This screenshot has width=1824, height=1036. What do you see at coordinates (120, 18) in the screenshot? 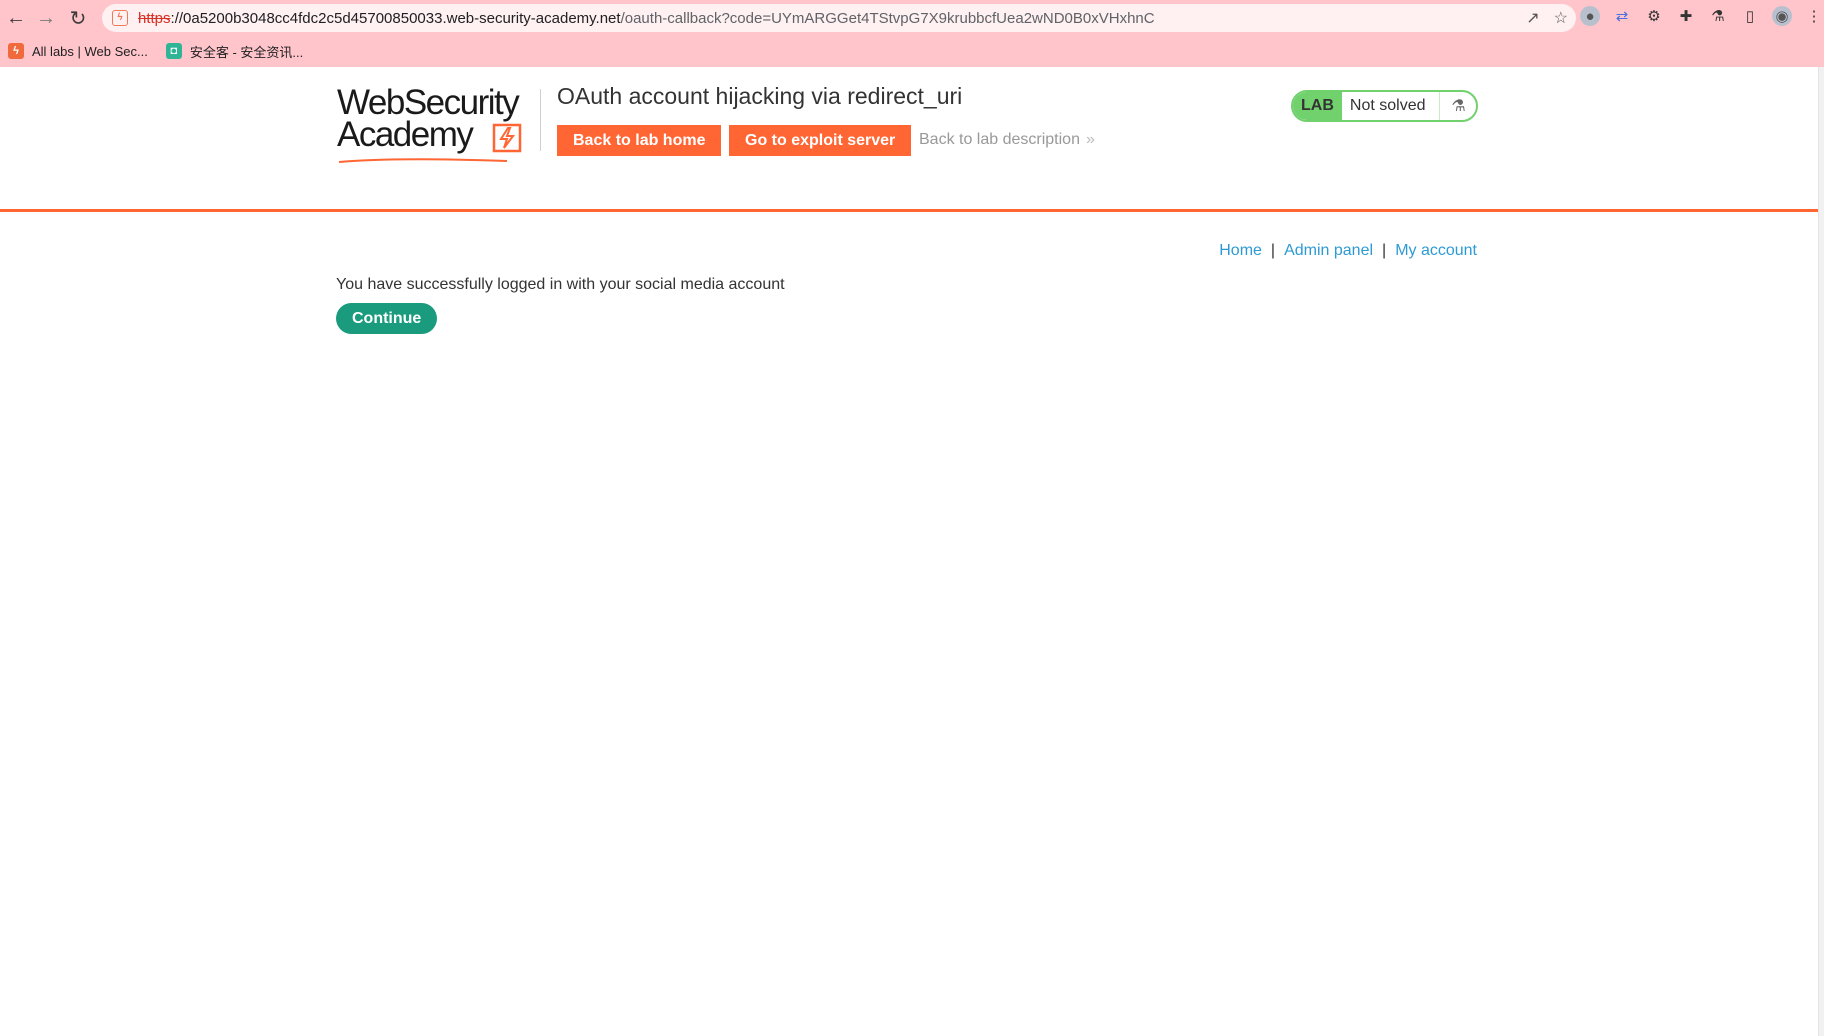
I see `site-info-icon: ϟ` at bounding box center [120, 18].